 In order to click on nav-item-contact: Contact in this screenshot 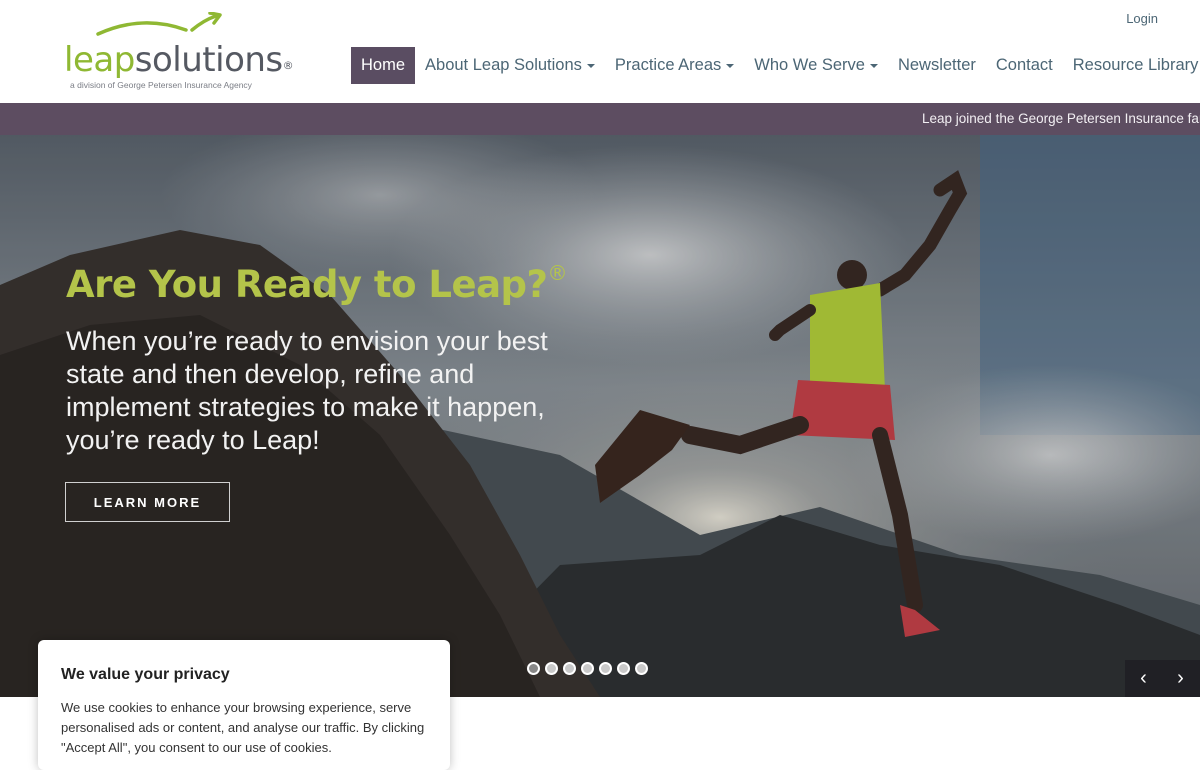, I will do `click(1024, 65)`.